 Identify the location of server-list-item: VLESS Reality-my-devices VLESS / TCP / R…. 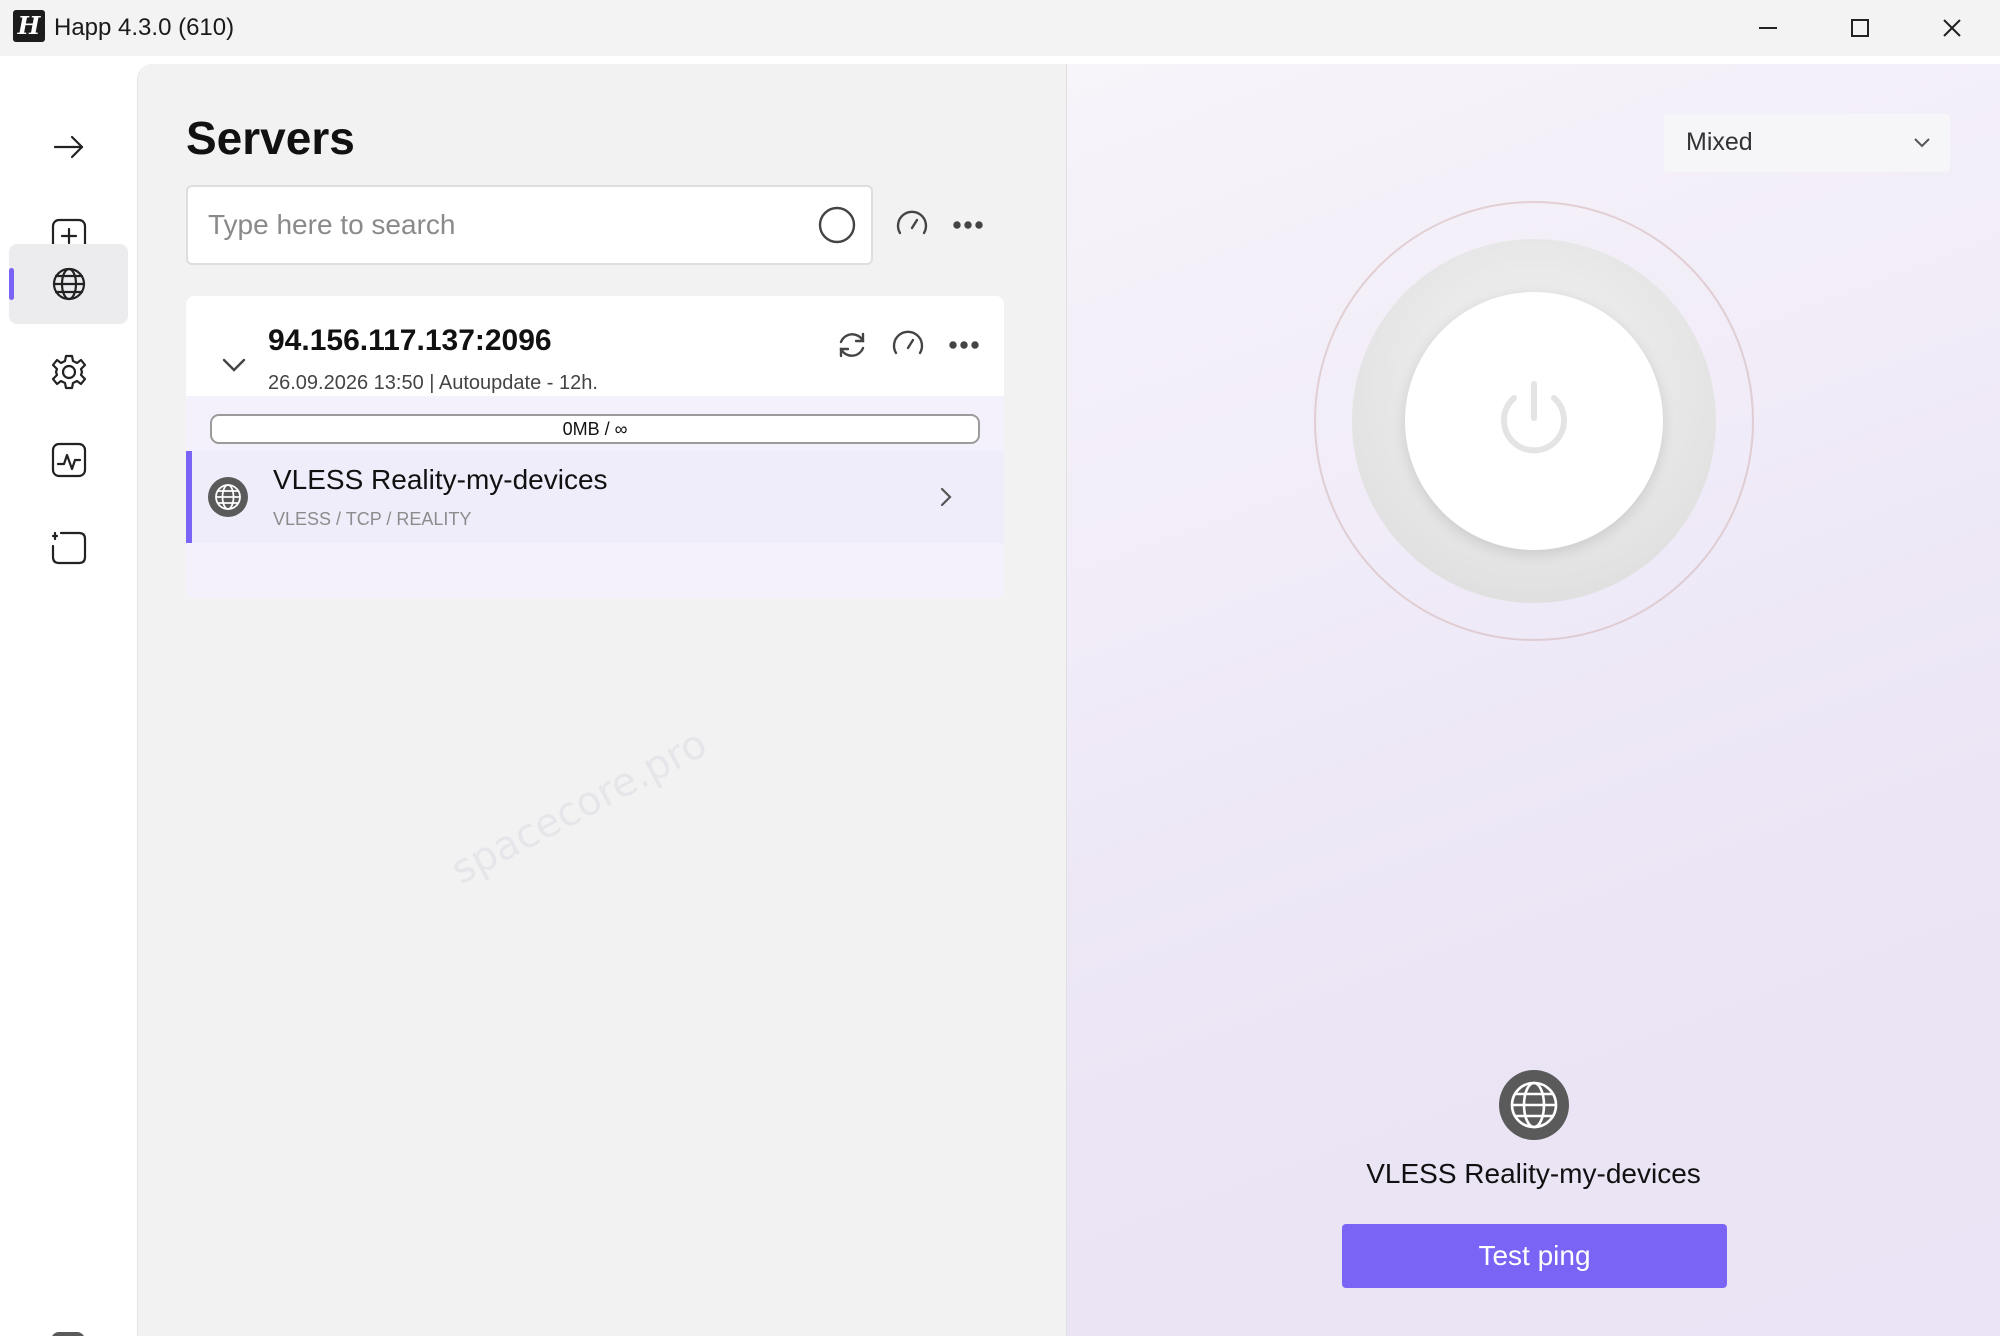
(595, 497).